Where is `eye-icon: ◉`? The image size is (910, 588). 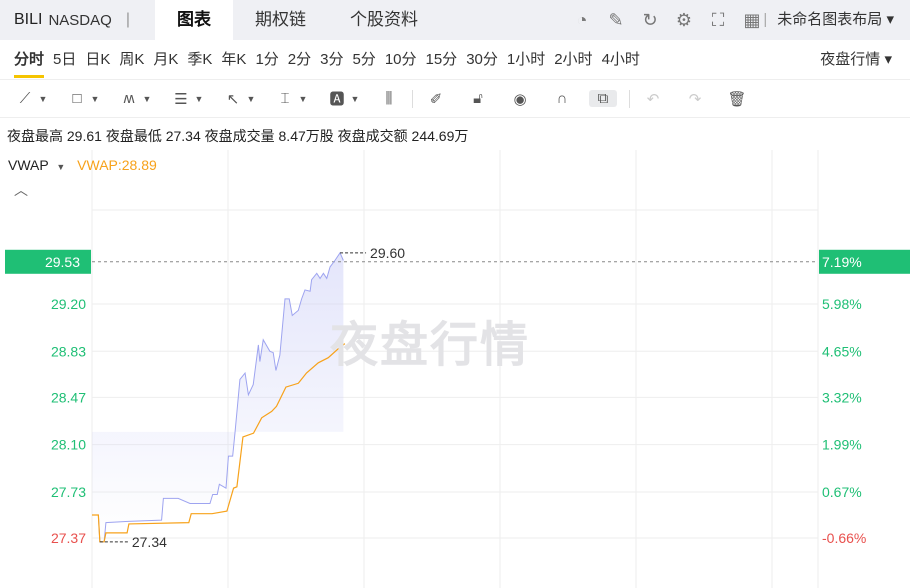
eye-icon: ◉ is located at coordinates (520, 99).